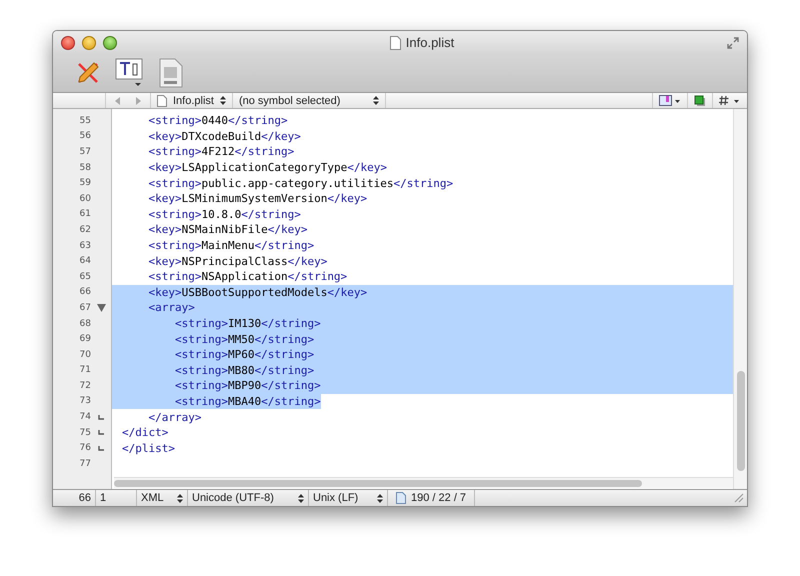 The height and width of the screenshot is (576, 800). I want to click on symbol-name: (no symbol selected), so click(289, 100).